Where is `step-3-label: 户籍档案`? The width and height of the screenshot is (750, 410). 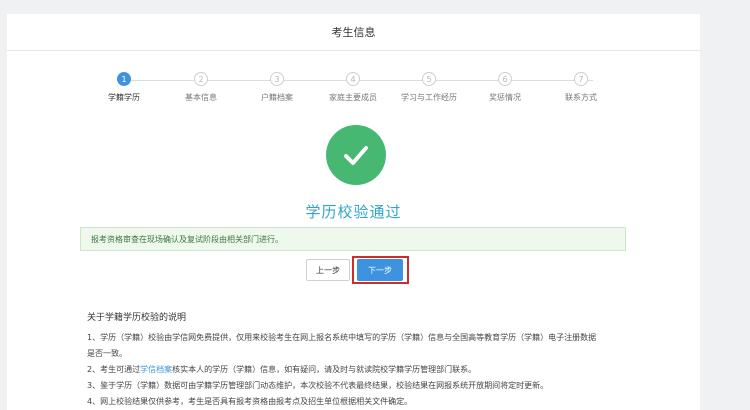 step-3-label: 户籍档案 is located at coordinates (277, 97).